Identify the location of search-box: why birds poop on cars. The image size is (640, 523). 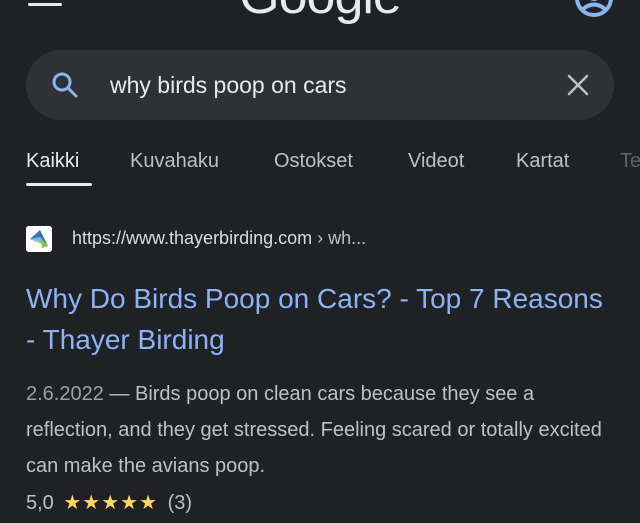
(320, 85).